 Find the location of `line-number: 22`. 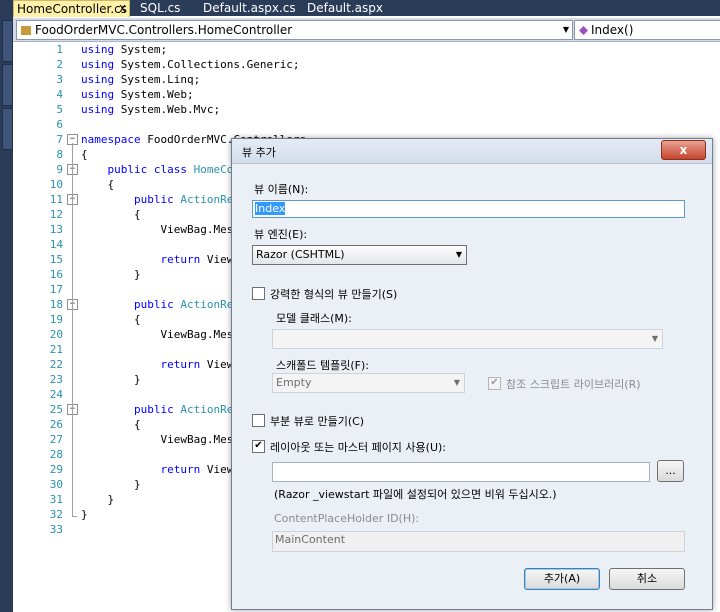

line-number: 22 is located at coordinates (56, 364).